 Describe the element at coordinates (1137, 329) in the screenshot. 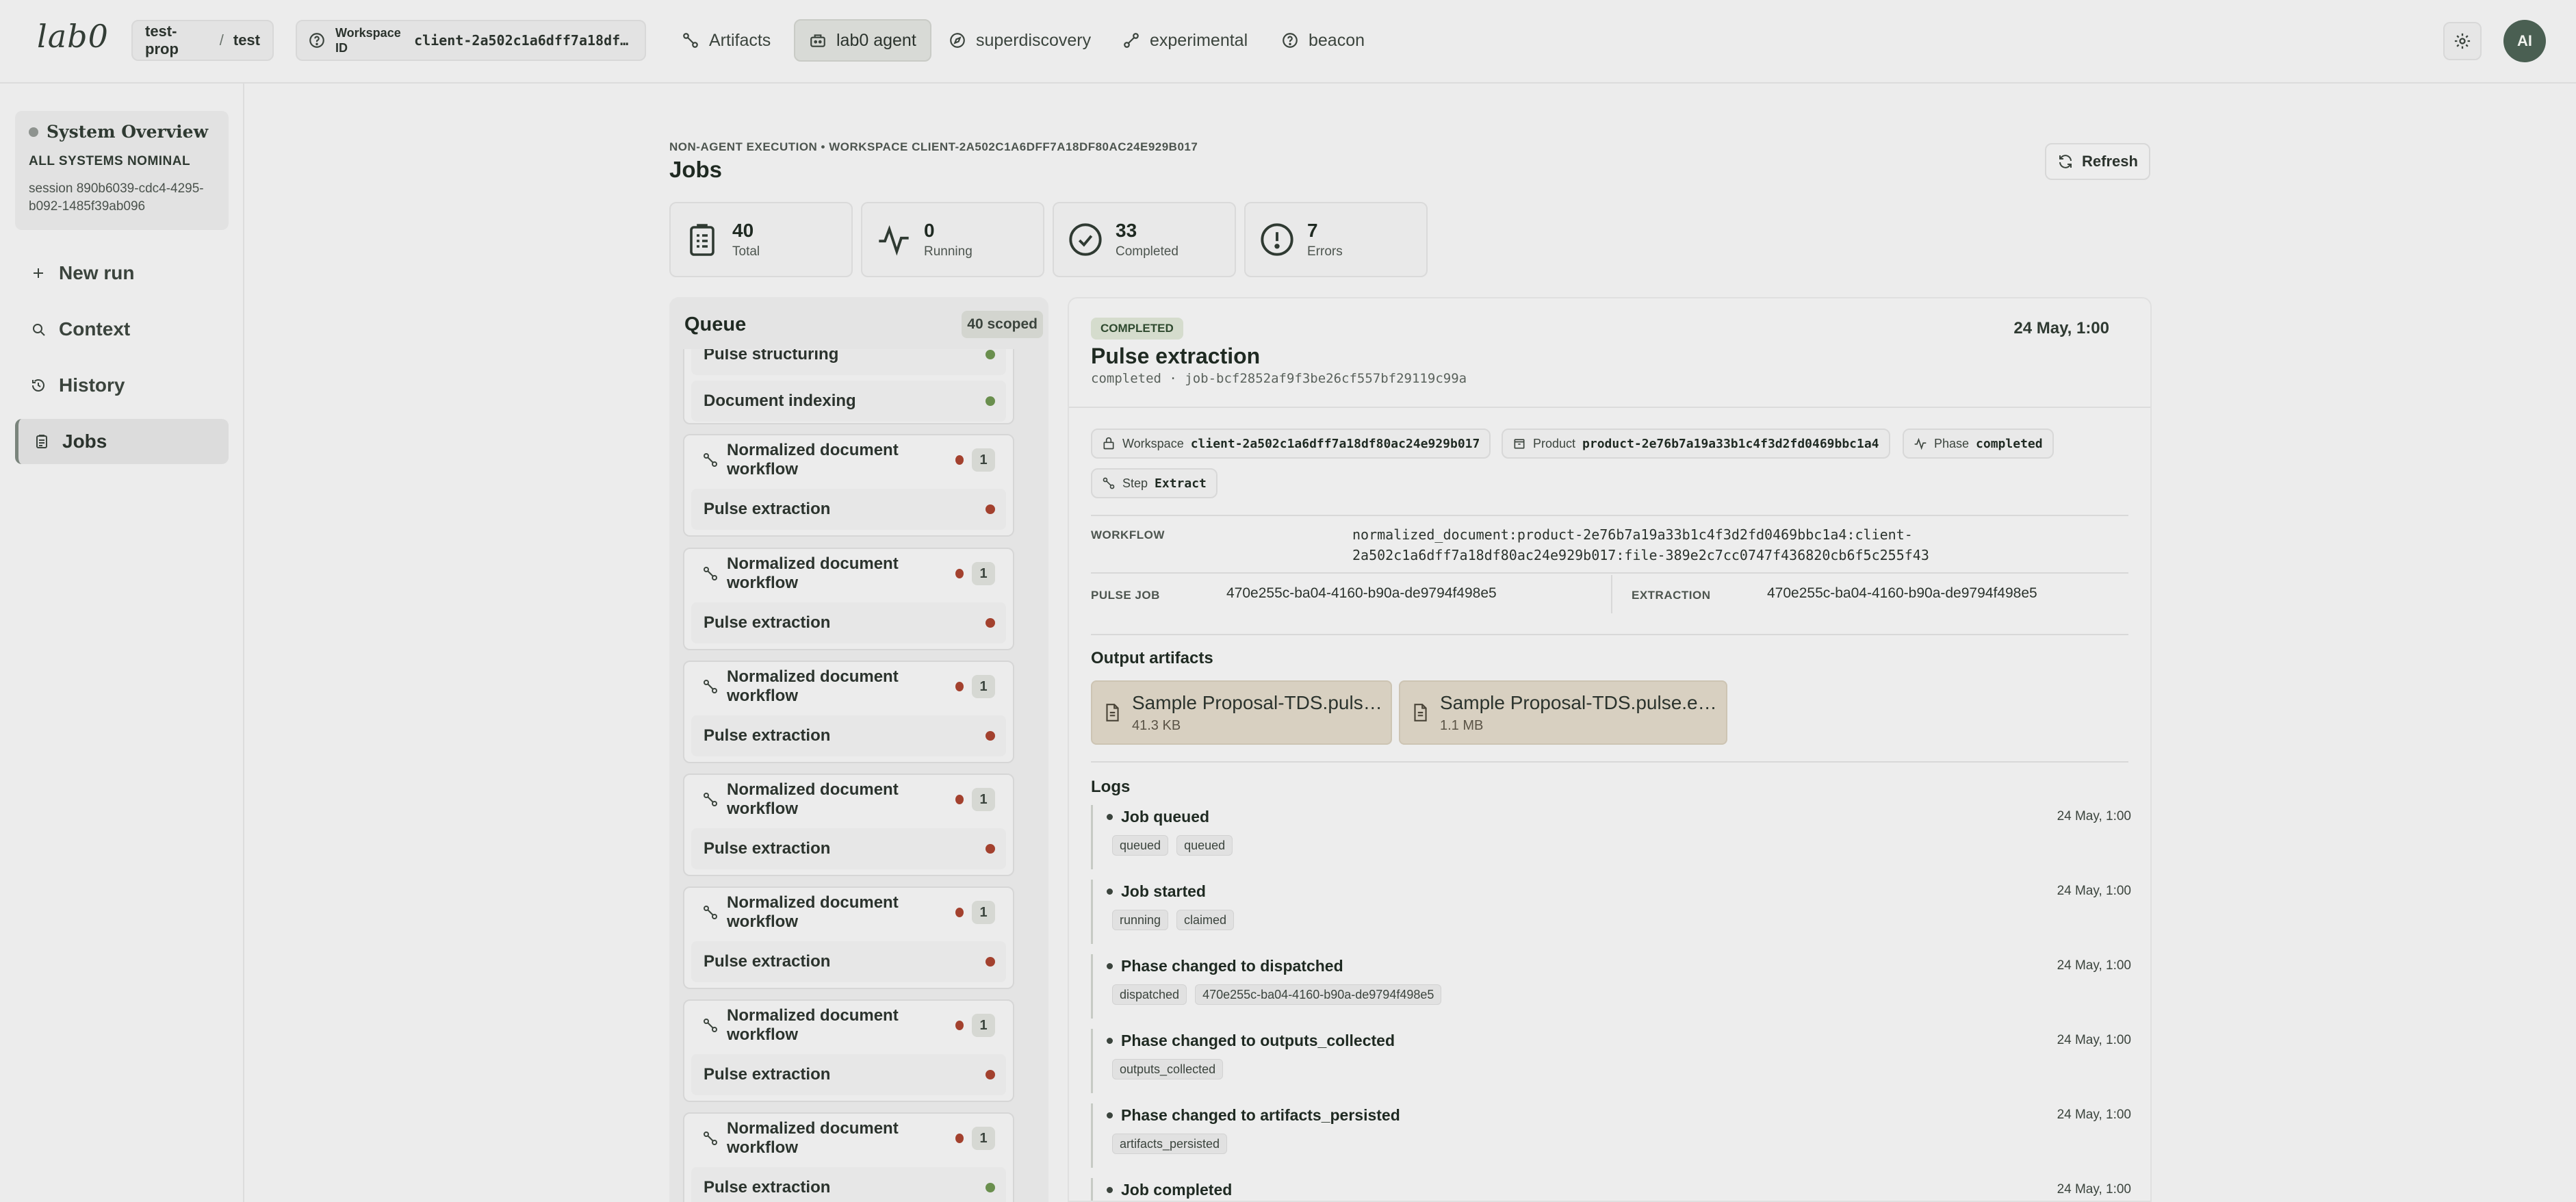

I see `status-badge: COMPLETED` at that location.